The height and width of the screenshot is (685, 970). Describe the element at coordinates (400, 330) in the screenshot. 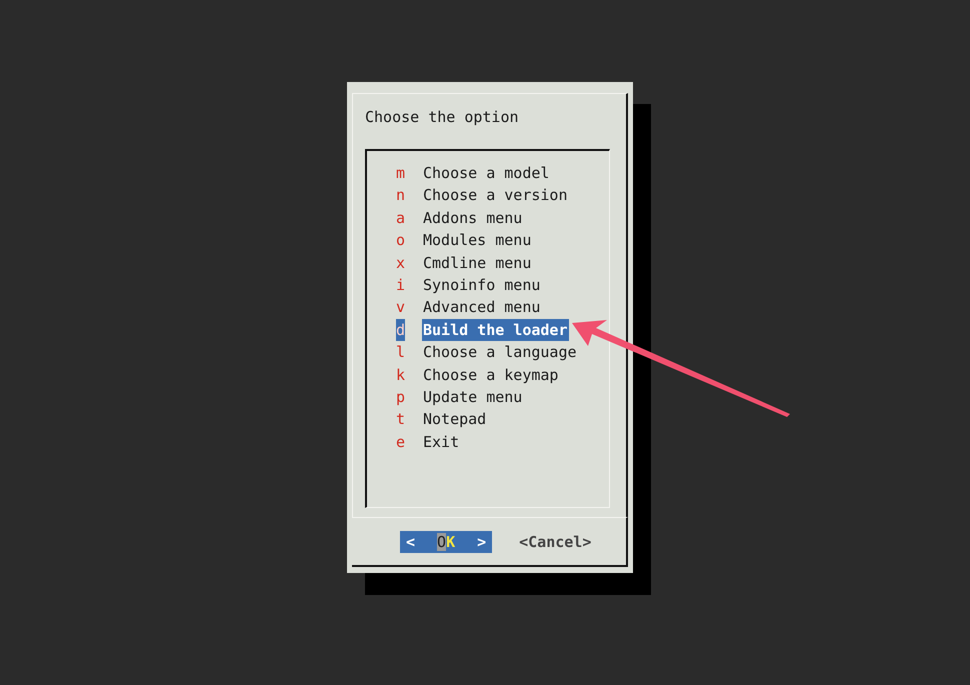

I see `hotkey-letter: d` at that location.